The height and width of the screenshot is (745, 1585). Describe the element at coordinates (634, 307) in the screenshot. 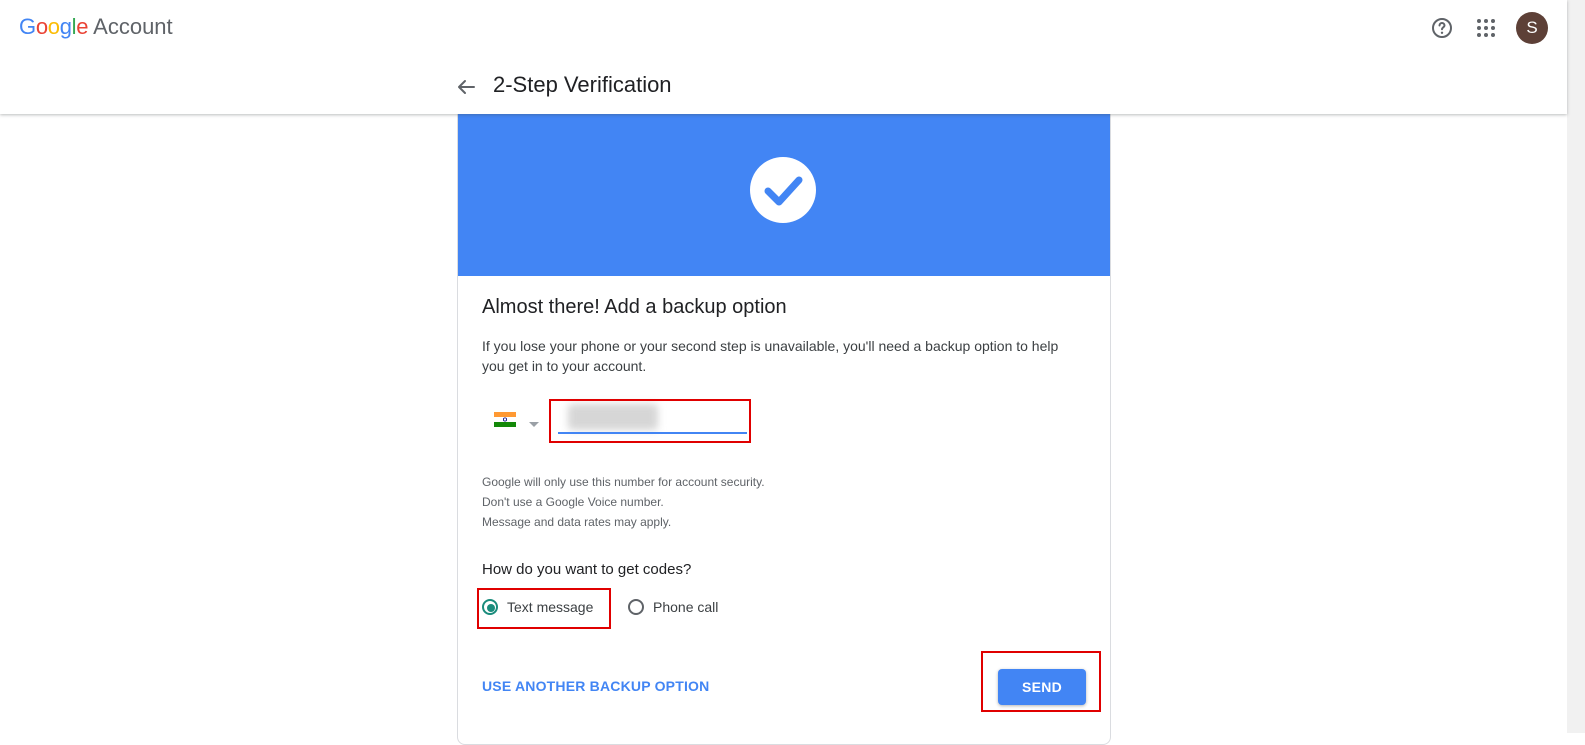

I see `card-title: Almost there! Add a backup option` at that location.